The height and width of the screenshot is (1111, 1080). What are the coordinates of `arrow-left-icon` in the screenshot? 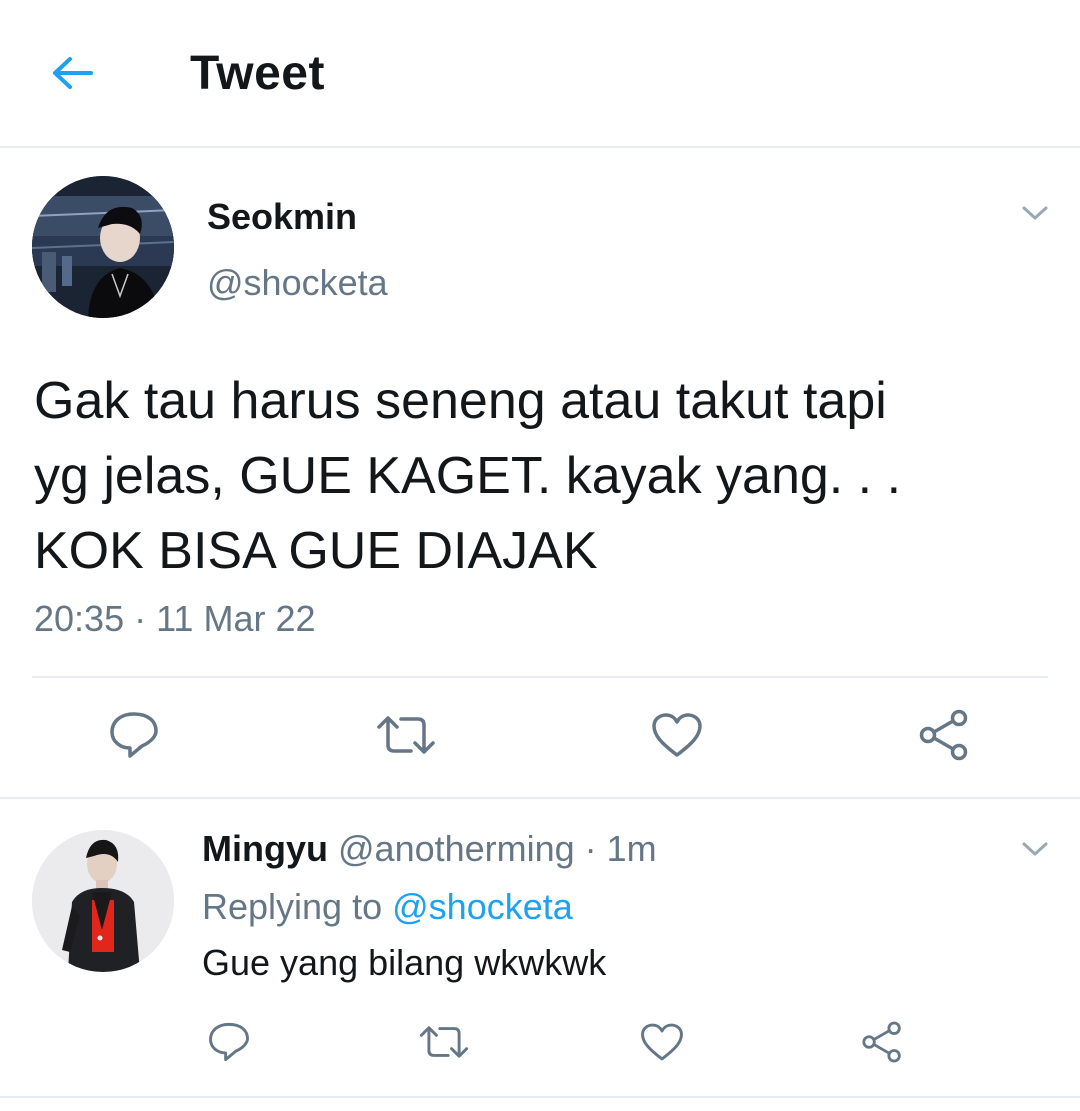 It's located at (73, 75).